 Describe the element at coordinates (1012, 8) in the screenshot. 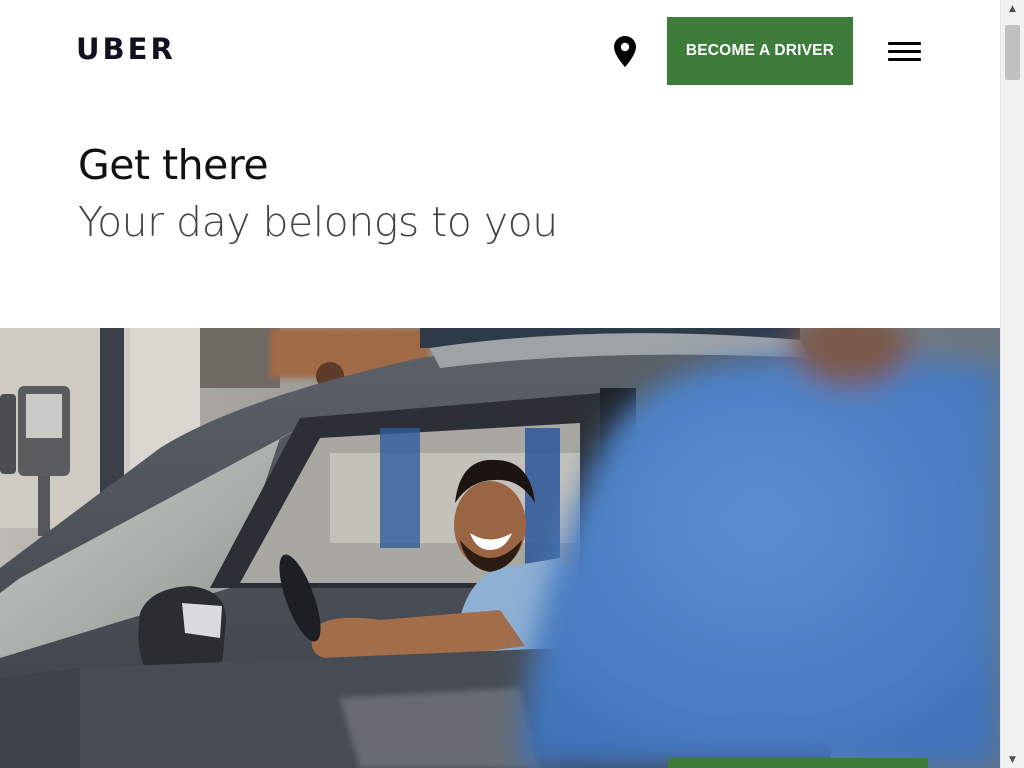

I see `scroll-up-arrow-icon: ▲` at that location.